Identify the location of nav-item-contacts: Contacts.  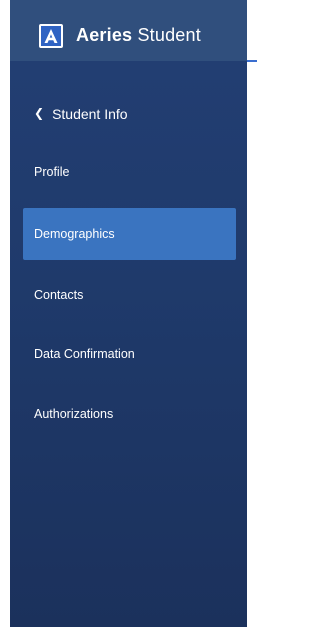
(129, 295).